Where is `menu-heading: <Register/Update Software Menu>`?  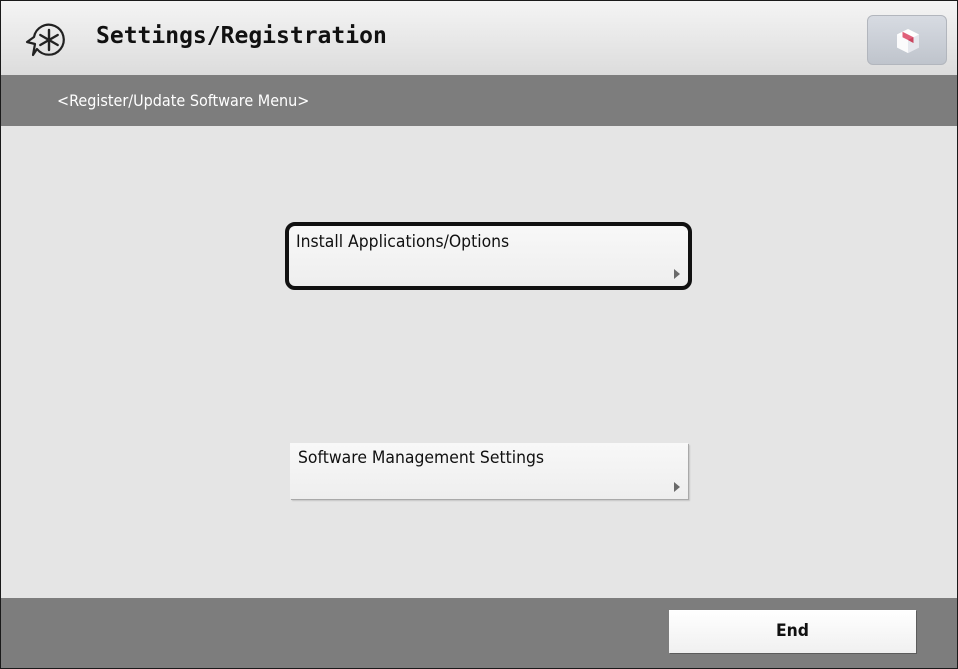 menu-heading: <Register/Update Software Menu> is located at coordinates (183, 100).